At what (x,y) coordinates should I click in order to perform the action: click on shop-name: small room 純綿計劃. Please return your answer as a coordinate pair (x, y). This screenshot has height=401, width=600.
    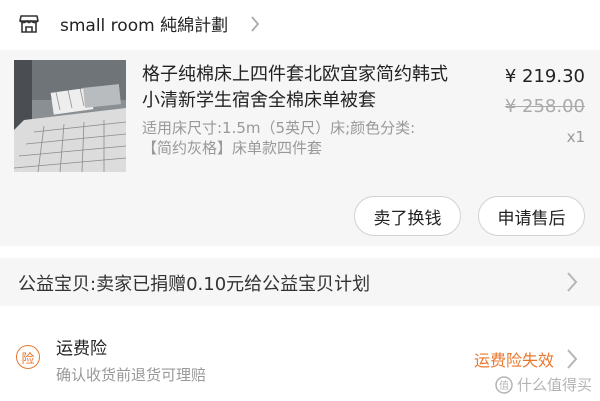
    Looking at the image, I should click on (144, 23).